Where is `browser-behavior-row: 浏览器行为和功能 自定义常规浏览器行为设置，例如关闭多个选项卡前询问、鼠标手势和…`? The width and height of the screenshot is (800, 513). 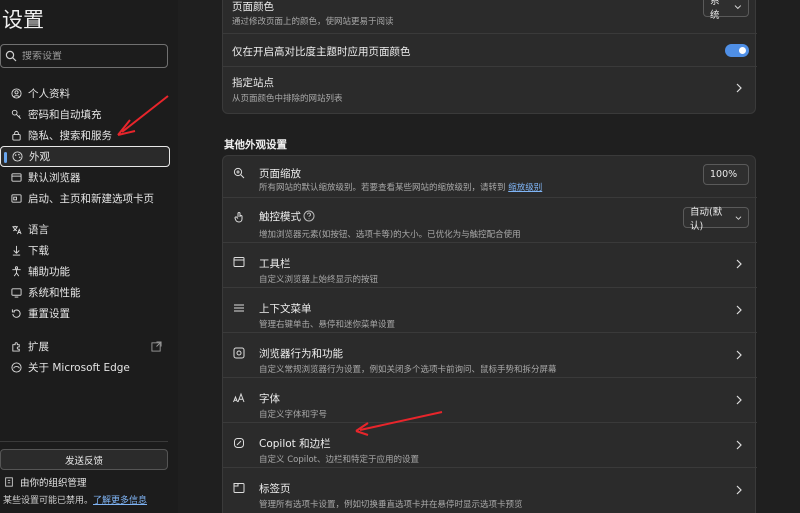 browser-behavior-row: 浏览器行为和功能 自定义常规浏览器行为设置，例如关闭多个选项卡前询问、鼠标手势和… is located at coordinates (490, 355).